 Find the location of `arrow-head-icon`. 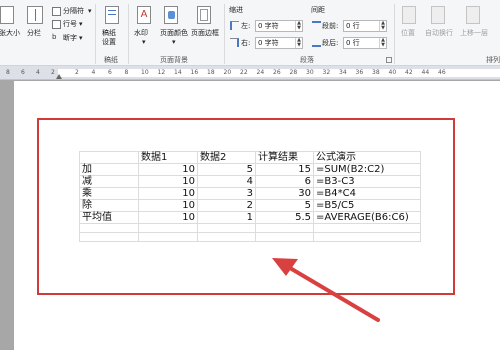

arrow-head-icon is located at coordinates (285, 267).